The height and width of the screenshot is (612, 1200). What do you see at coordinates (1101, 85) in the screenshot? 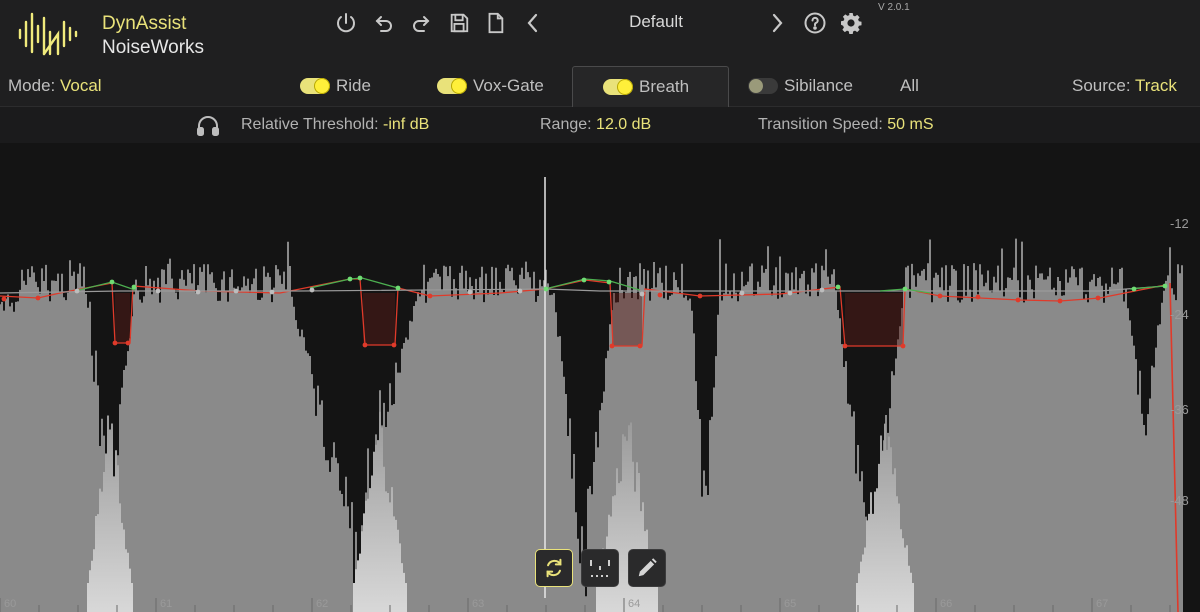
I see `source-label: Source:` at bounding box center [1101, 85].